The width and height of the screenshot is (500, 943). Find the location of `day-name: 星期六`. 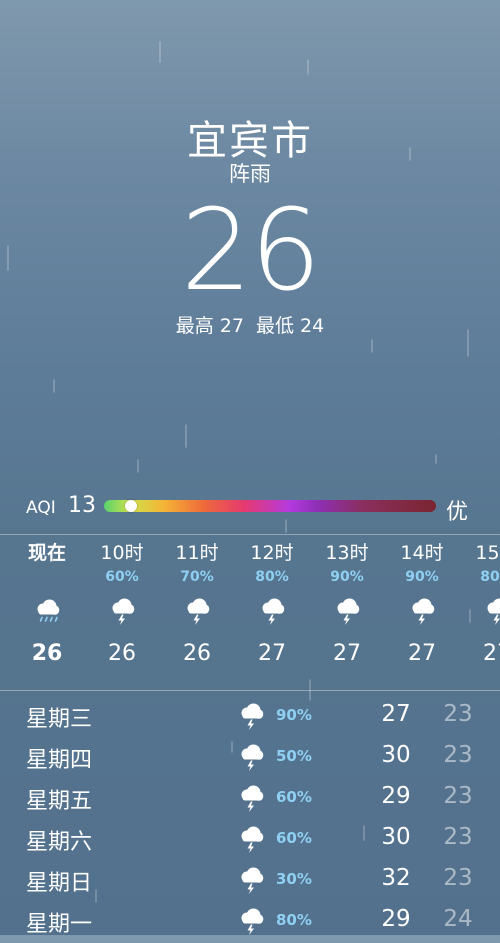

day-name: 星期六 is located at coordinates (59, 840).